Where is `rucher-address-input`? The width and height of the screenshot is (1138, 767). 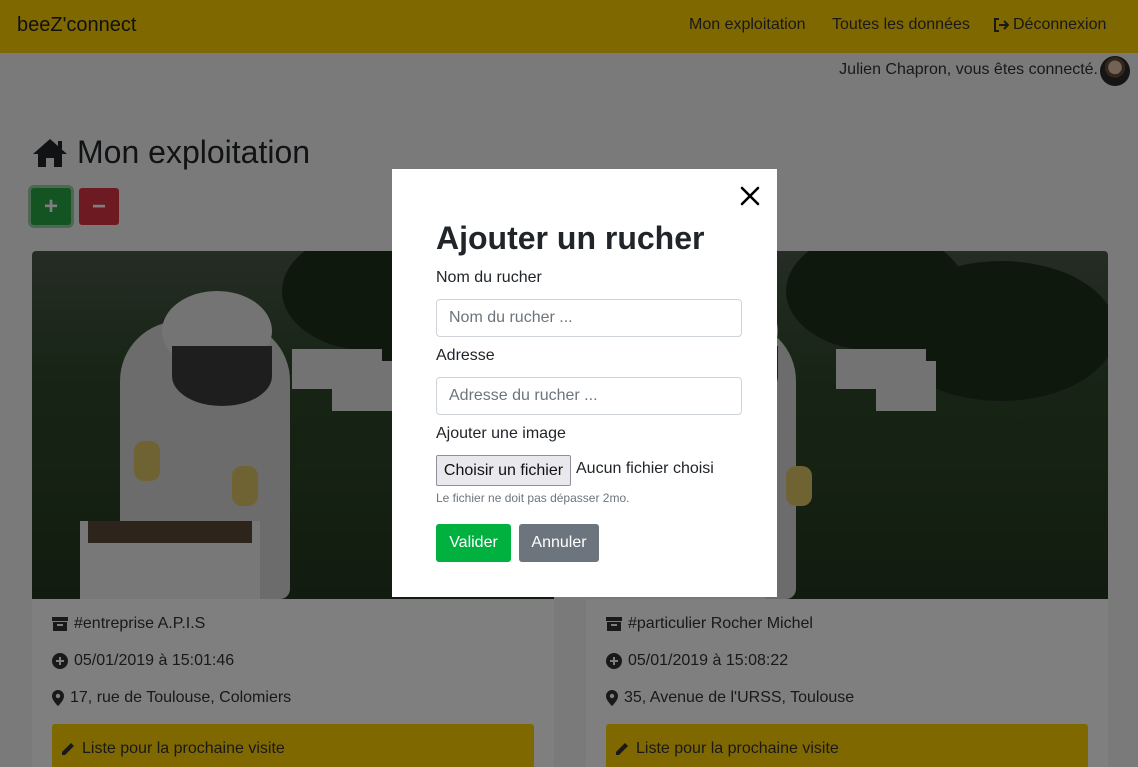
rucher-address-input is located at coordinates (589, 396).